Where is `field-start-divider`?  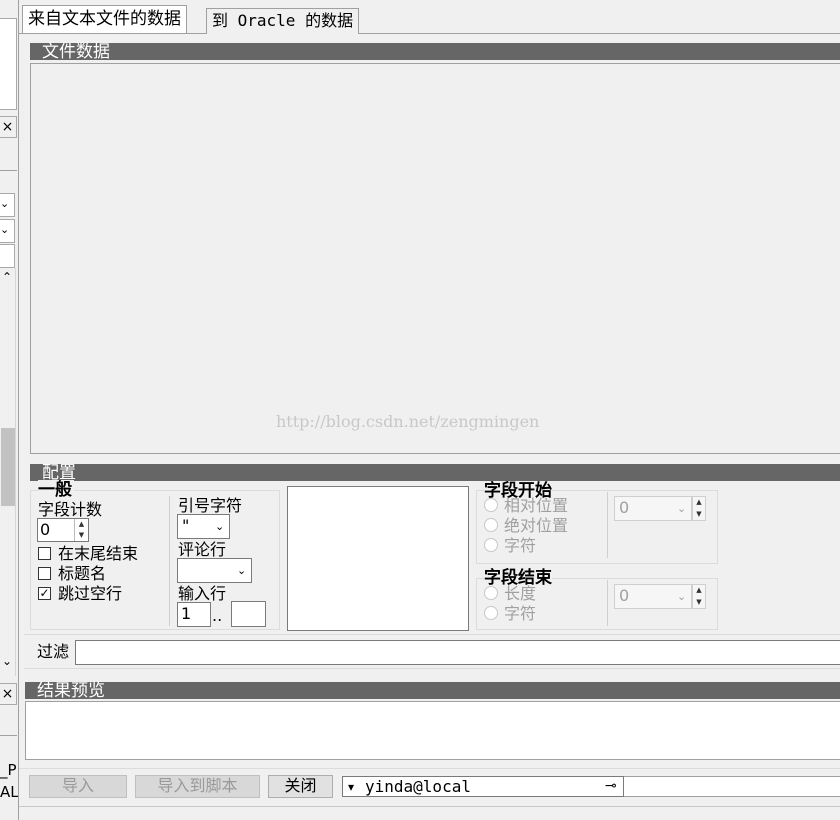
field-start-divider is located at coordinates (607, 525).